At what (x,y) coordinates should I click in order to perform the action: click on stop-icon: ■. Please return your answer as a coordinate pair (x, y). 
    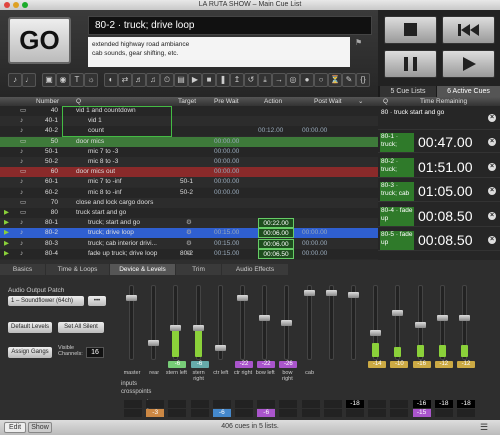
    Looking at the image, I should click on (209, 80).